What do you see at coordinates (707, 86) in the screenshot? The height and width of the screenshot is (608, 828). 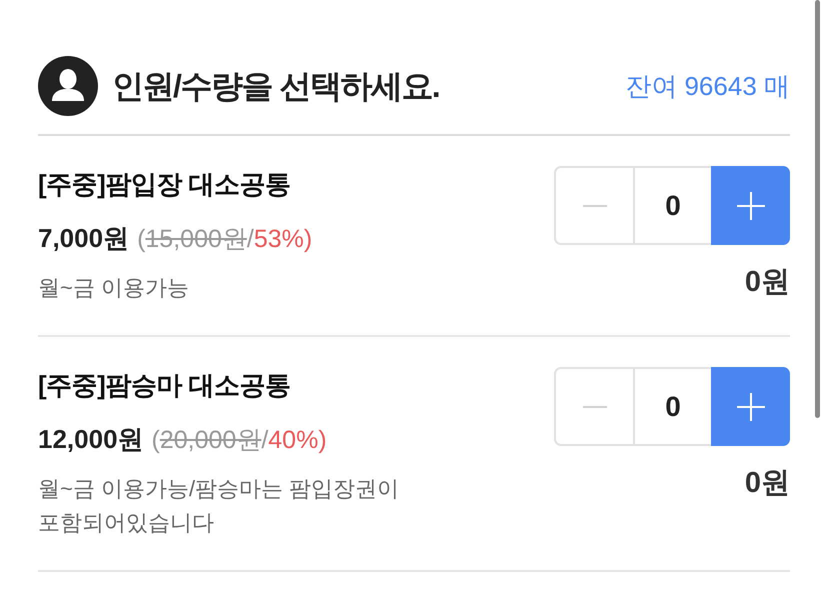 I see `remaining-count: 잔여 96643 매` at bounding box center [707, 86].